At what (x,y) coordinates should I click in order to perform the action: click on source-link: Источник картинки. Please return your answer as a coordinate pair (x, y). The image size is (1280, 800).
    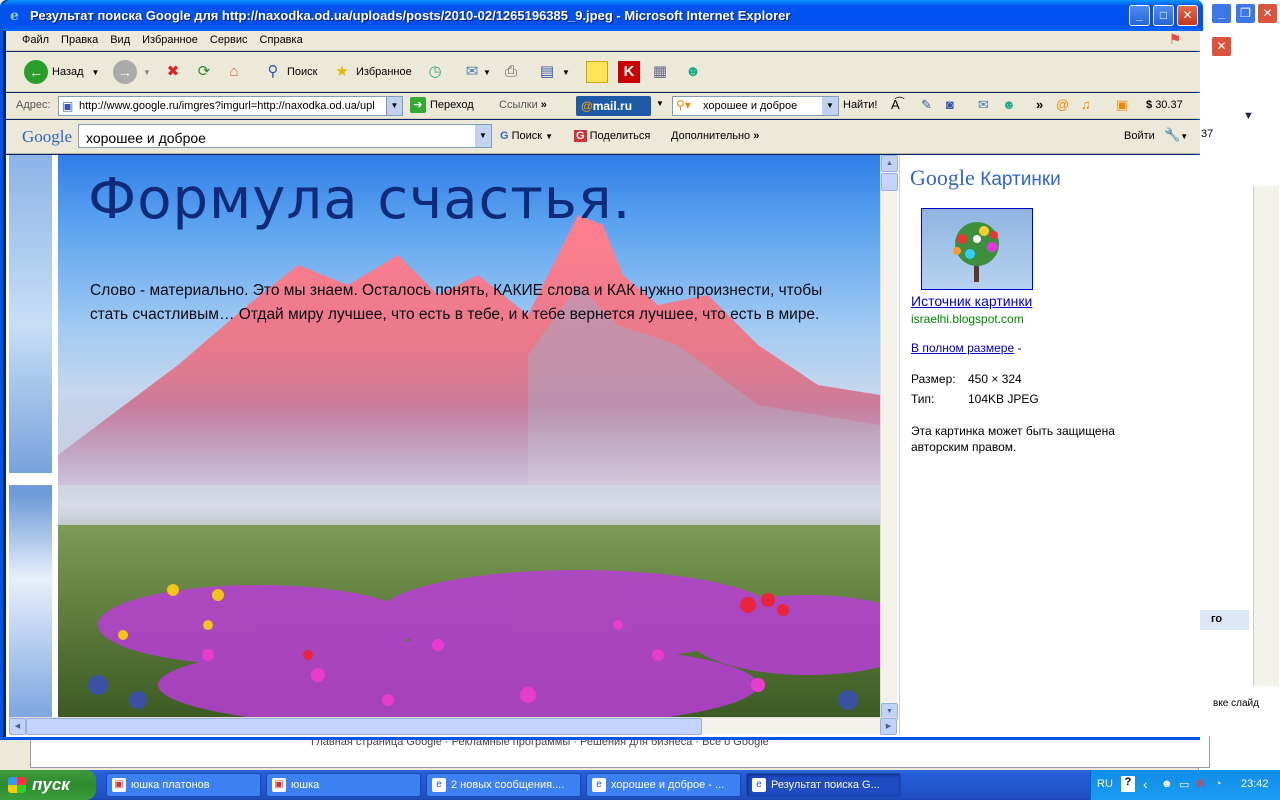
    Looking at the image, I should click on (971, 301).